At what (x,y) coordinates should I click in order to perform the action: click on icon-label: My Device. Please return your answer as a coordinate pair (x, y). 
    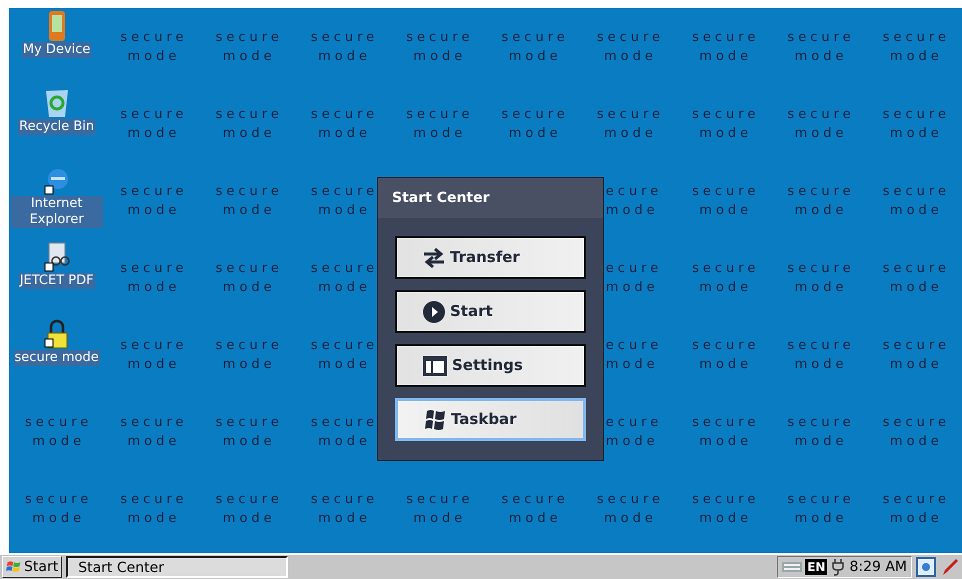
    Looking at the image, I should click on (57, 50).